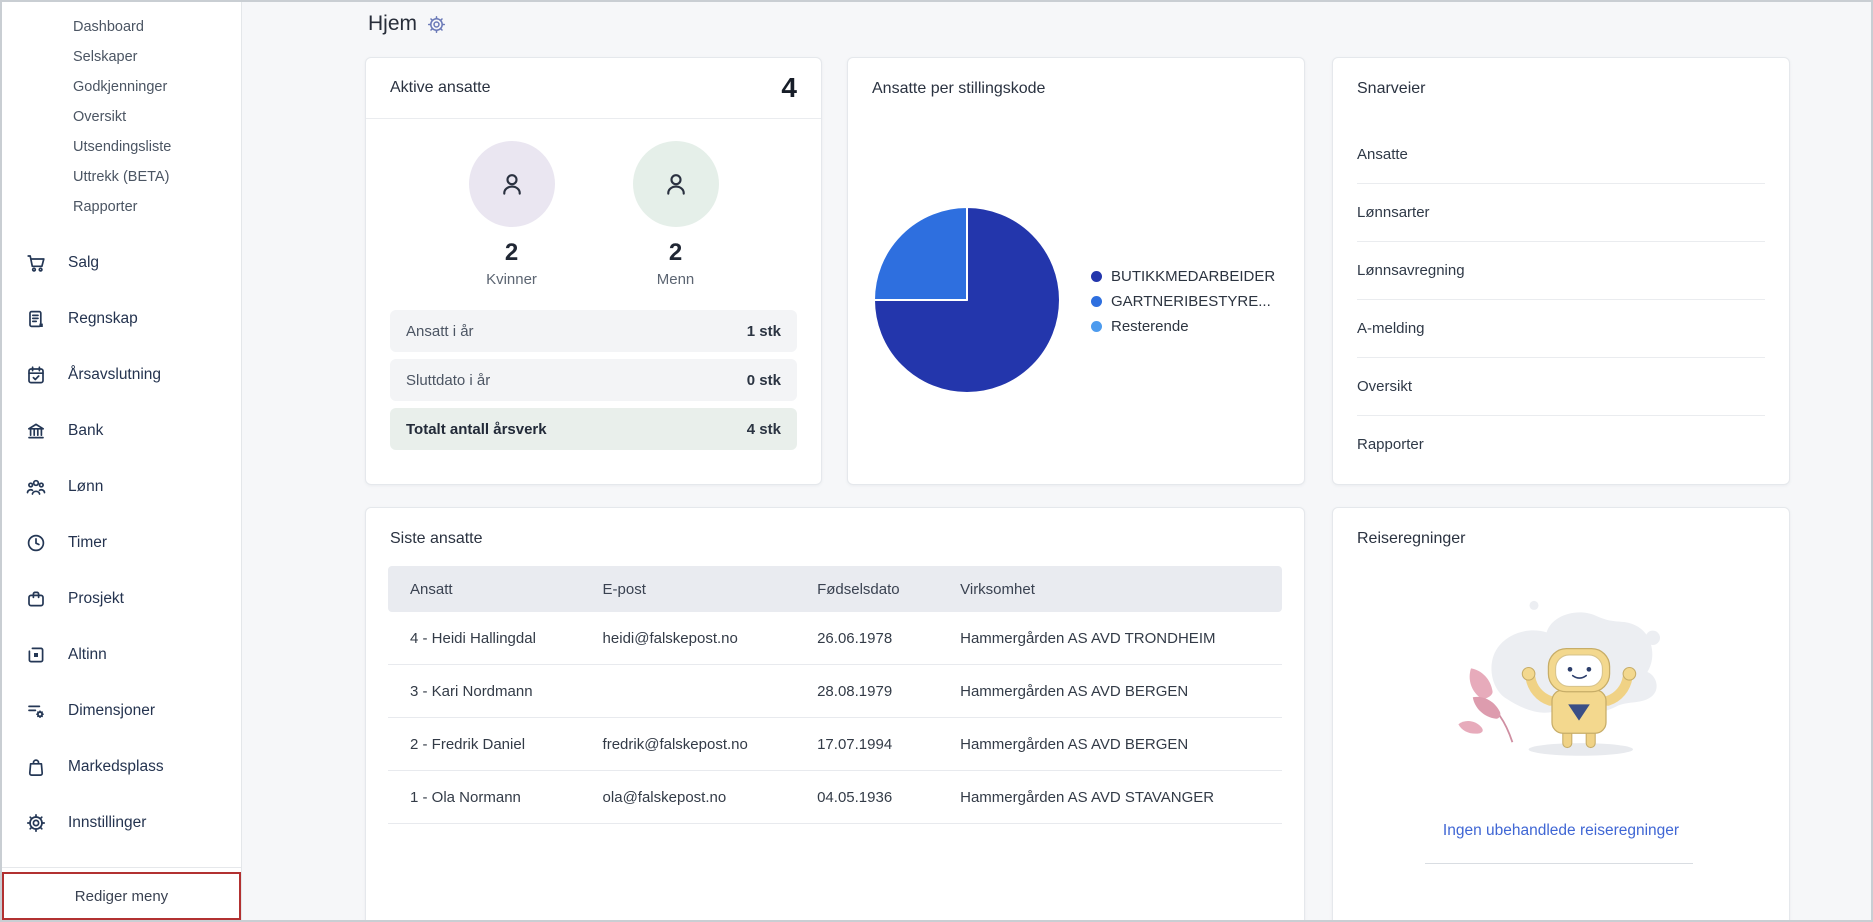  I want to click on cell-fodselsdato: 28.08.1979, so click(855, 691).